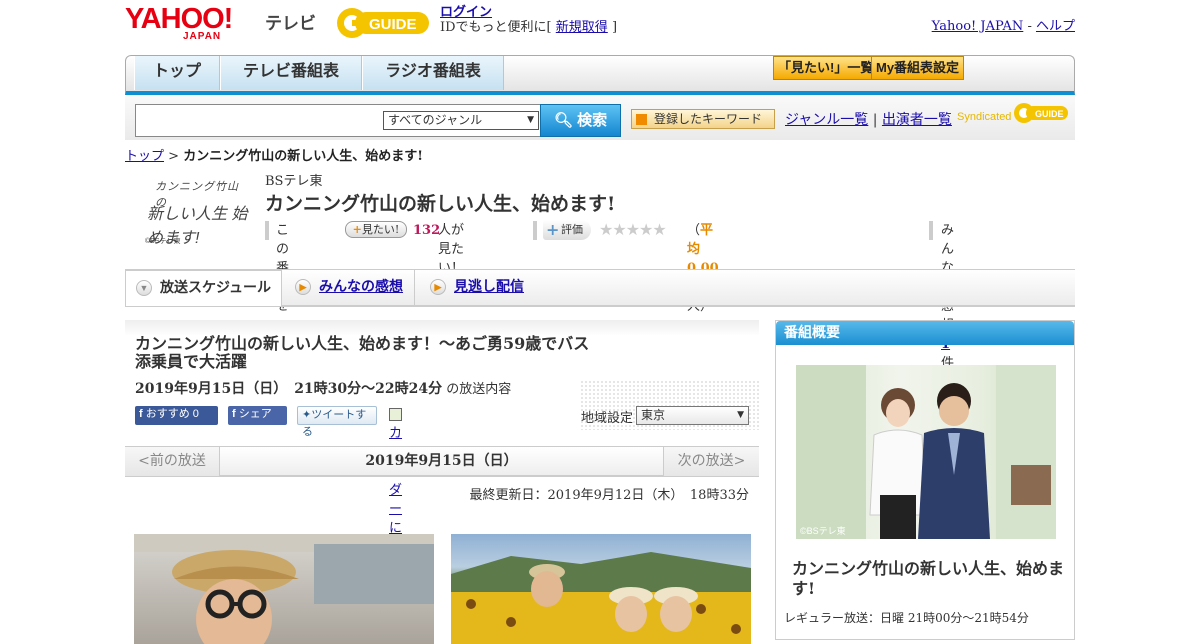 The image size is (1200, 644). Describe the element at coordinates (257, 415) in the screenshot. I see `facebook-share-button: f シェア` at that location.